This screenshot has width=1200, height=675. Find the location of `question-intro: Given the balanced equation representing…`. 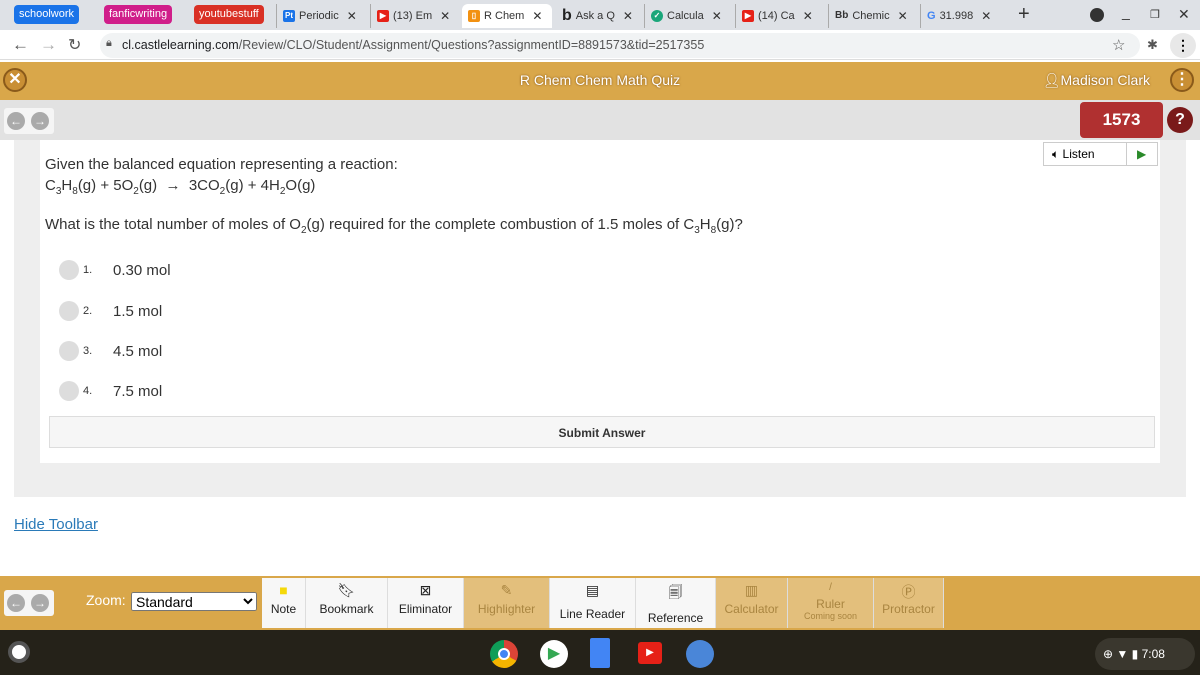

question-intro: Given the balanced equation representing… is located at coordinates (221, 164).